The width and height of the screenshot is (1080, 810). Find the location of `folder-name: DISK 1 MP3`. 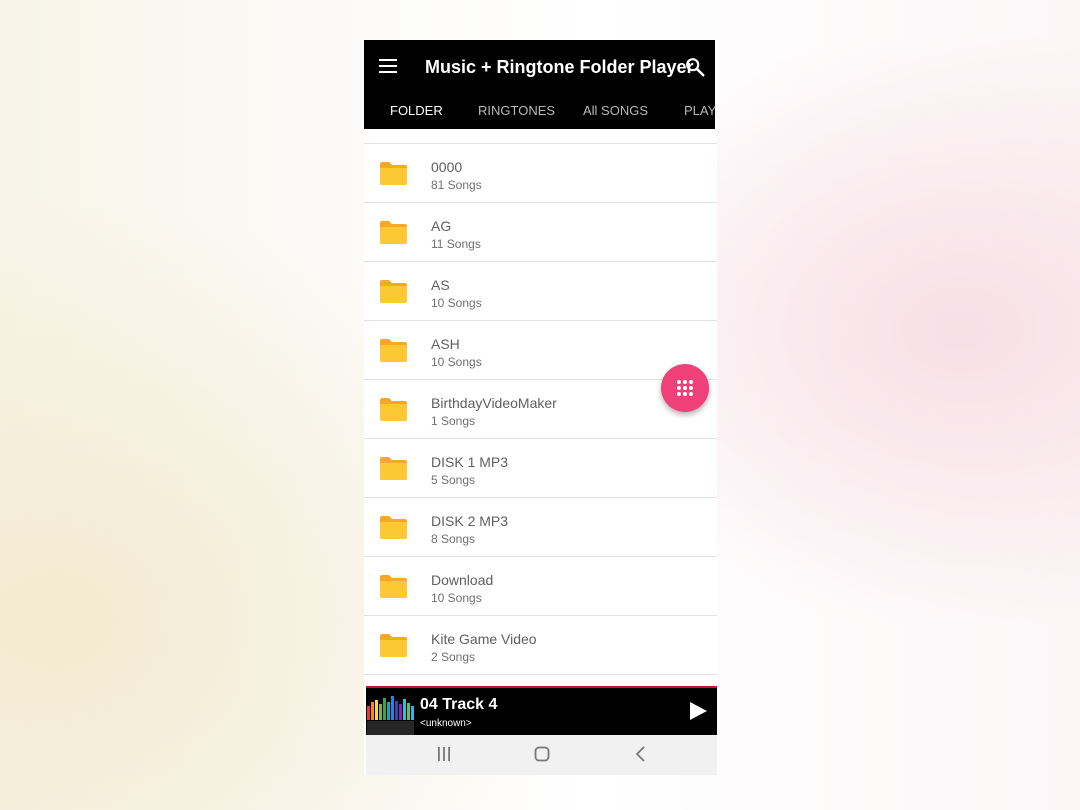

folder-name: DISK 1 MP3 is located at coordinates (470, 462).